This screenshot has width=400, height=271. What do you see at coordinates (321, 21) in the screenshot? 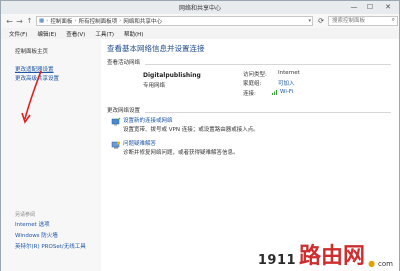
I see `refresh-icon: ⟳` at bounding box center [321, 21].